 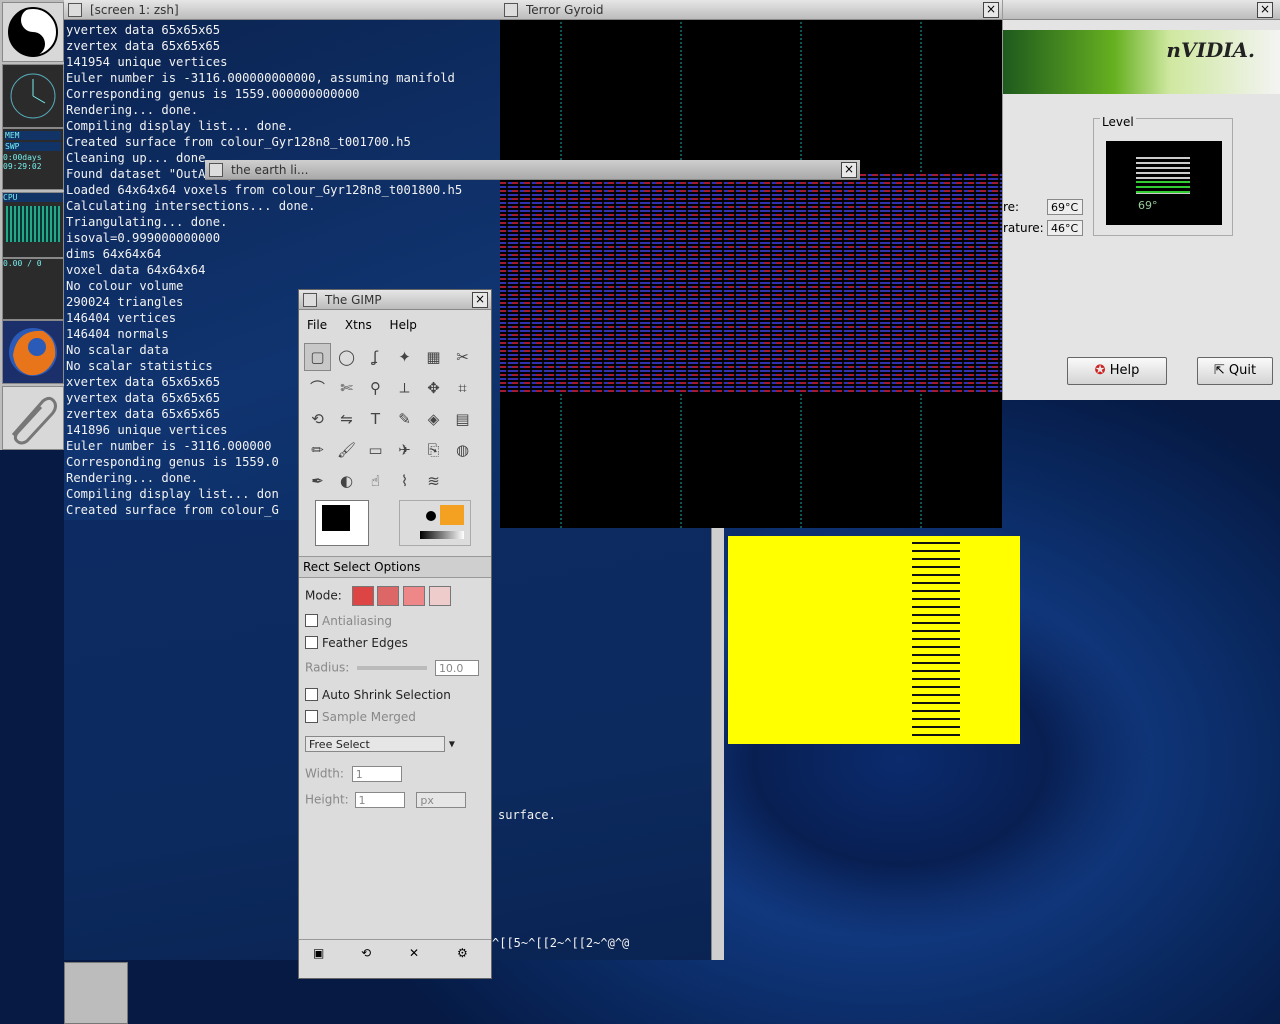 I want to click on paperclip-icon, so click(x=33, y=418).